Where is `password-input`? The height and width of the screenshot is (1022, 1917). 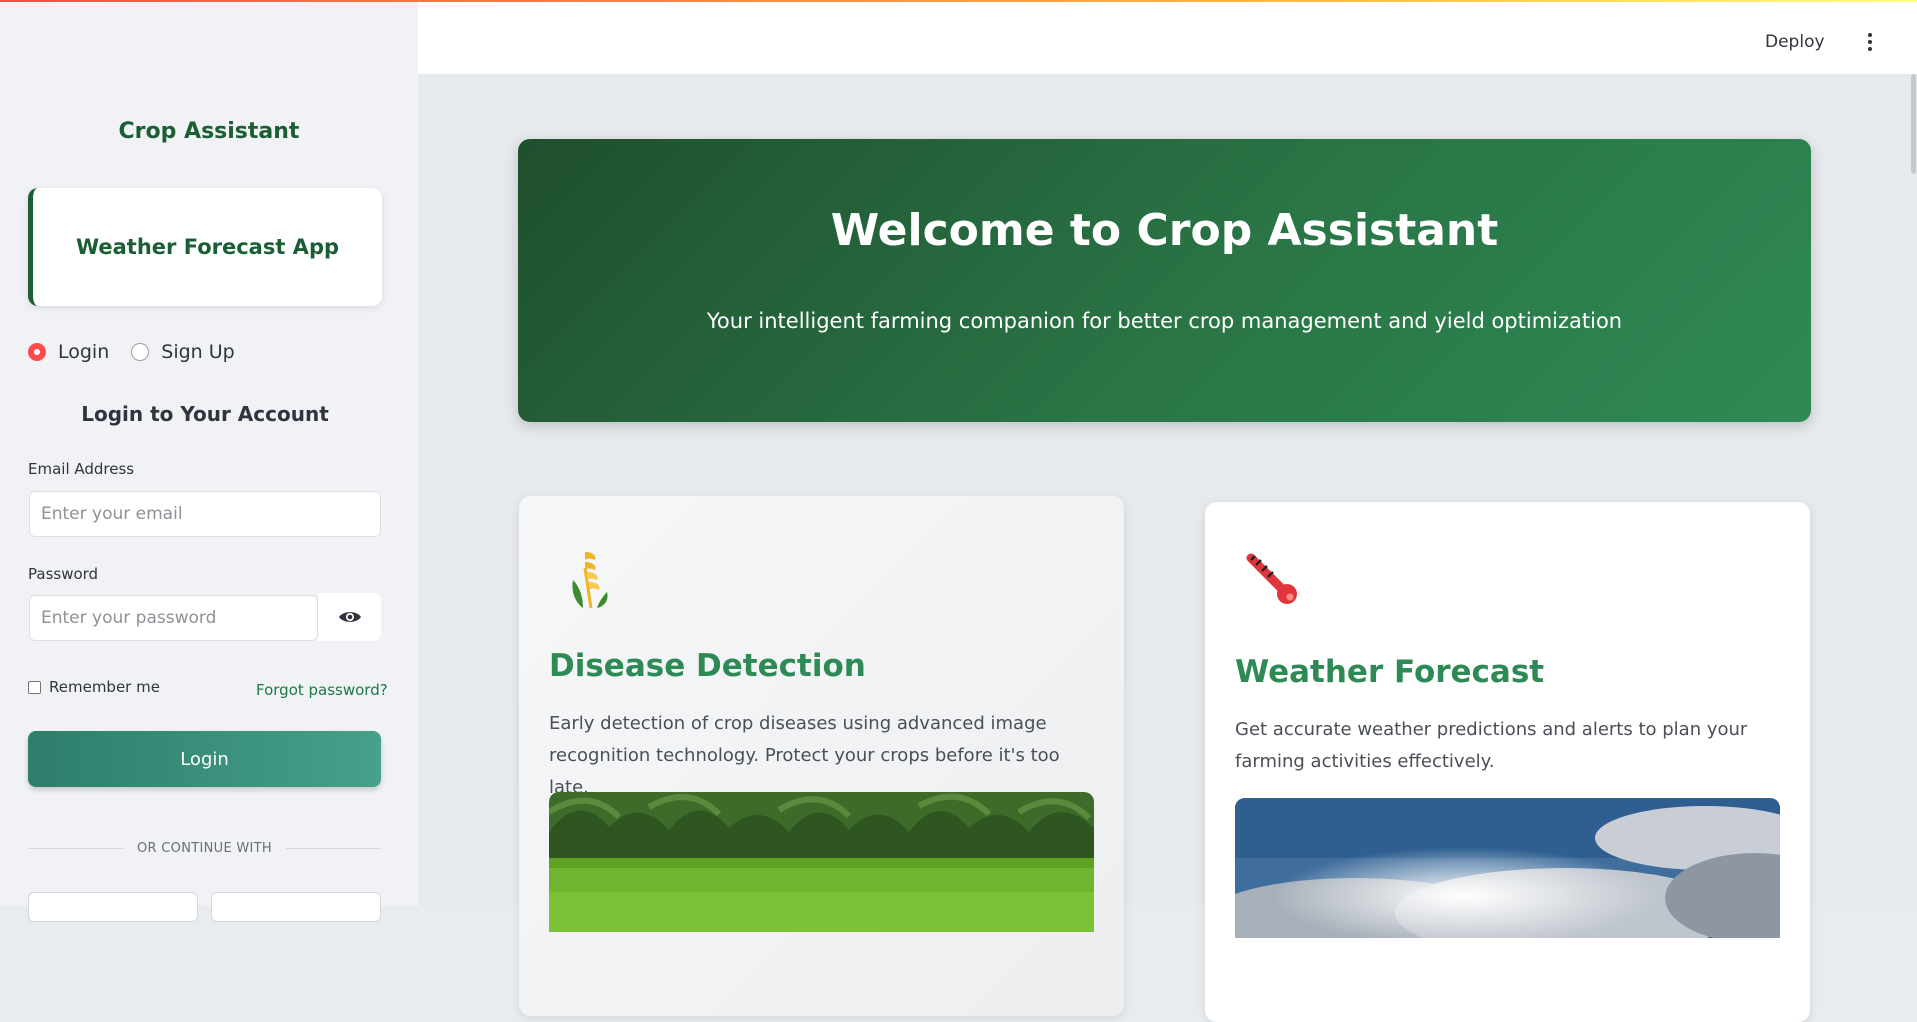
password-input is located at coordinates (173, 618).